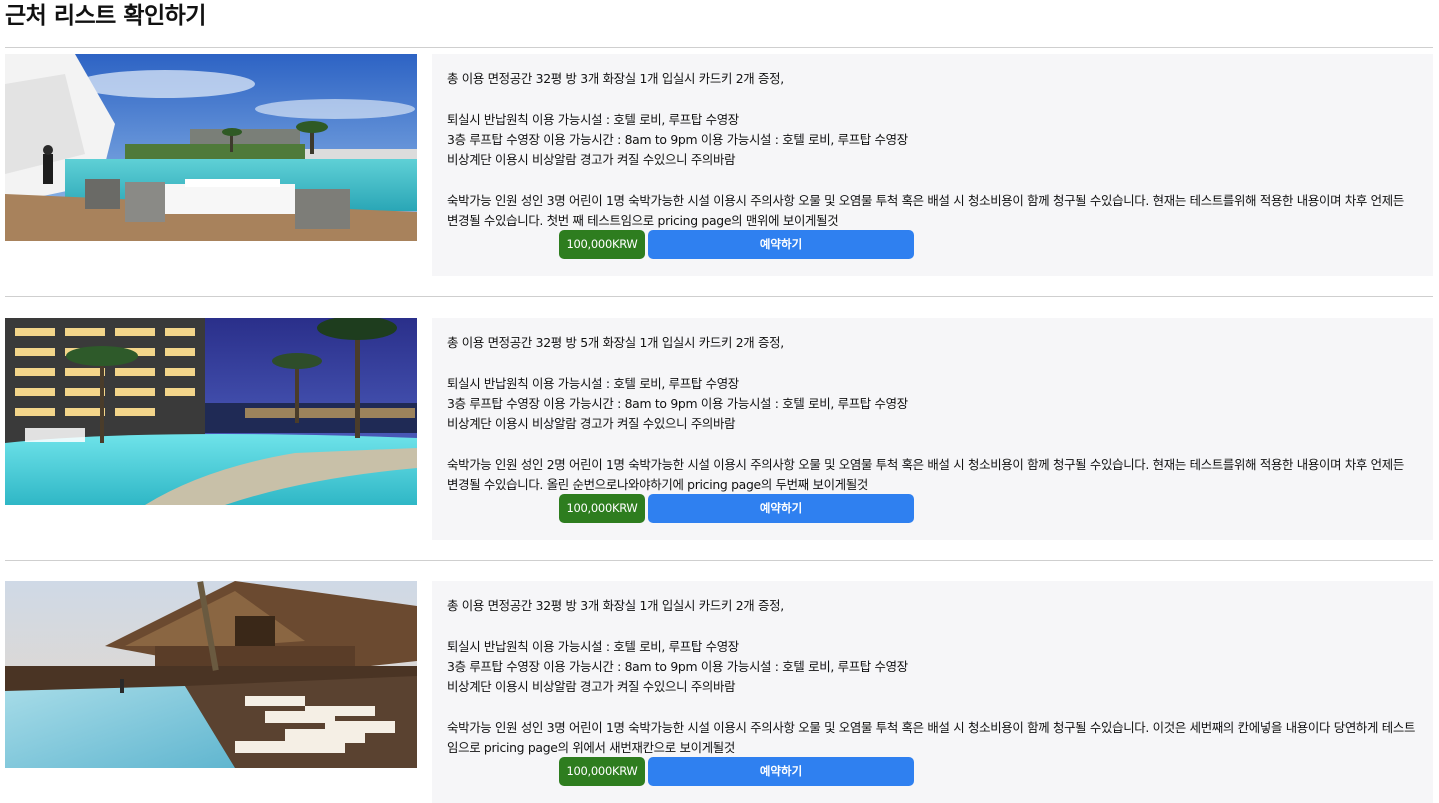 Image resolution: width=1439 pixels, height=803 pixels. I want to click on listing-summary: 총 이용 면정공간 32평 방 5개 화장실 1개 입실시 카드키 2개 증정,, so click(615, 342).